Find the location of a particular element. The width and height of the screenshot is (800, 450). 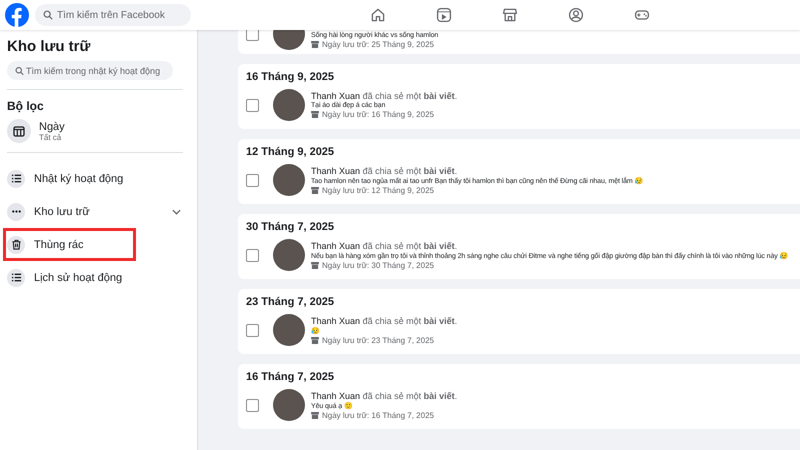

archive-date: Ngày lưu trữ: 23 Tháng 7, 2025 is located at coordinates (378, 340).